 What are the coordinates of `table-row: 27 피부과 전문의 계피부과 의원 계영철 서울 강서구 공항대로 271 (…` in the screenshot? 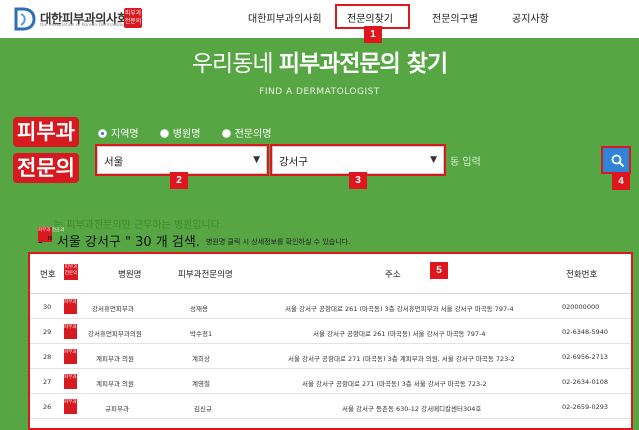 It's located at (330, 381).